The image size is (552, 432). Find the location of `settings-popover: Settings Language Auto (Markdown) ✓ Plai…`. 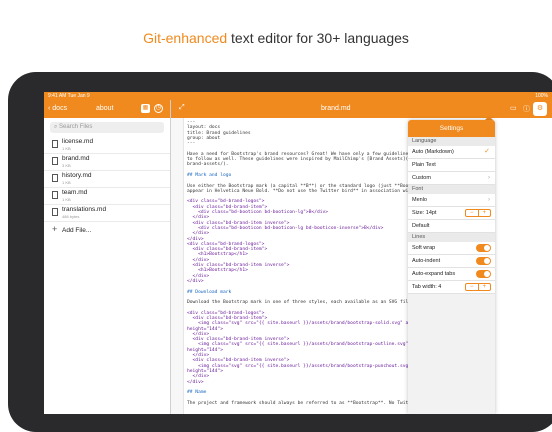

settings-popover: Settings Language Auto (Markdown) ✓ Plai… is located at coordinates (451, 267).